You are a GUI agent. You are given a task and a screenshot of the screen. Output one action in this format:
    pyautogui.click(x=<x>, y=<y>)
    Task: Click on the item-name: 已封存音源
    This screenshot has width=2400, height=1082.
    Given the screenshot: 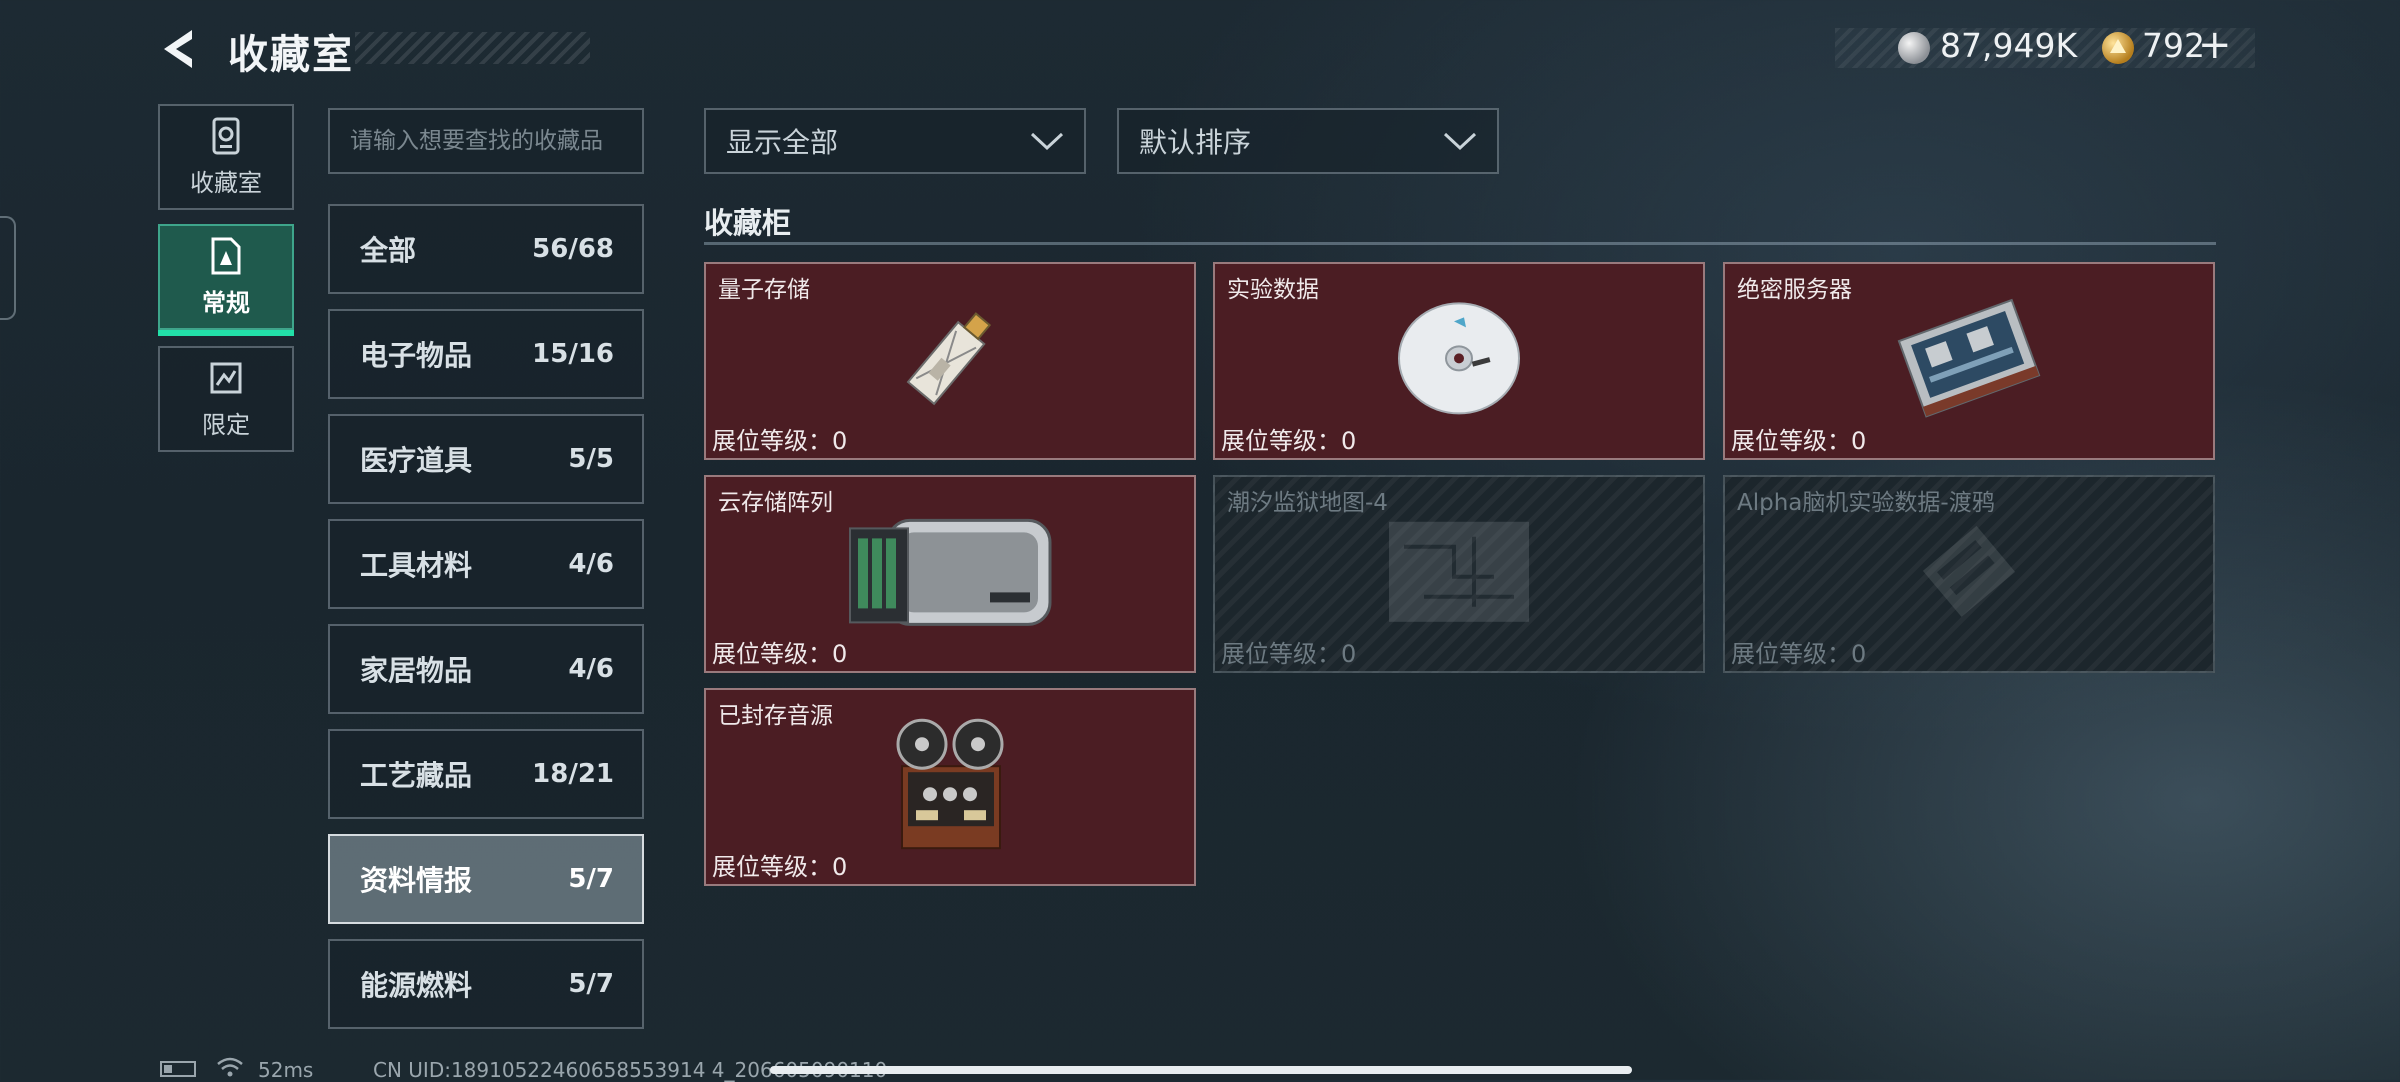 What is the action you would take?
    pyautogui.click(x=775, y=716)
    